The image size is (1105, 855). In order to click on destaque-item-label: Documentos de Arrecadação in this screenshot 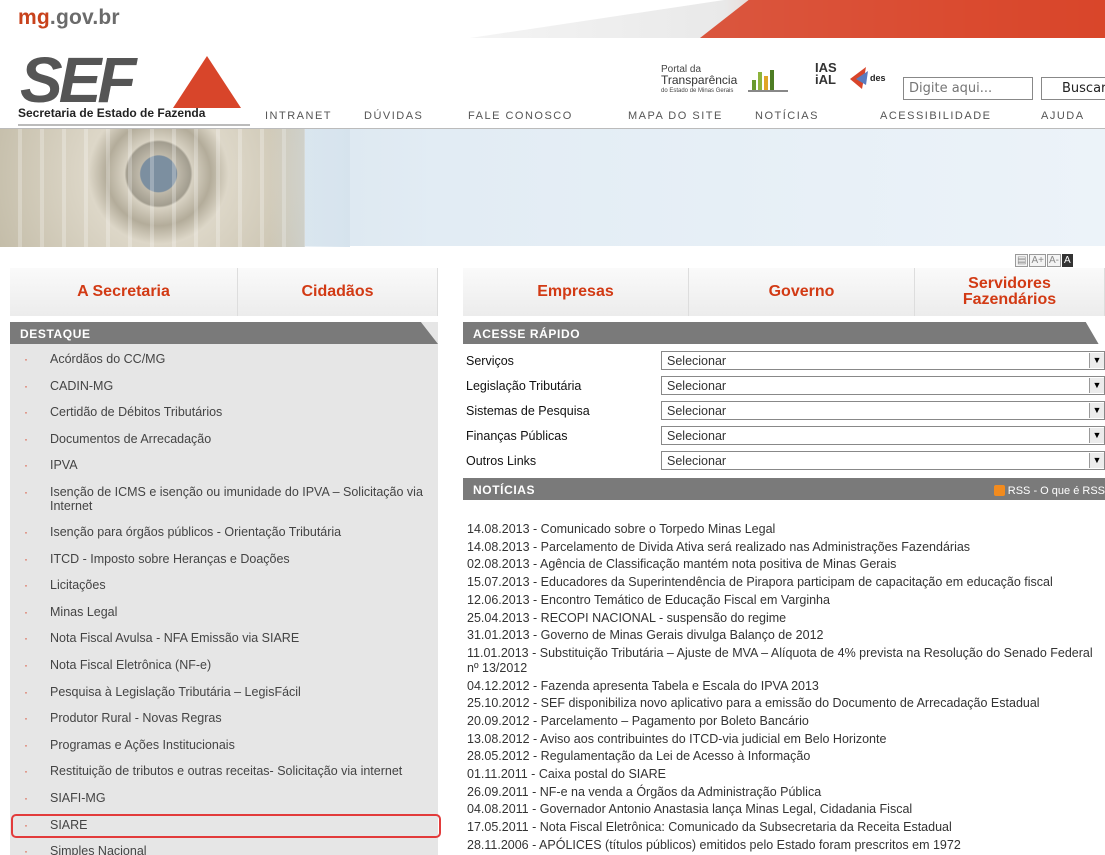, I will do `click(131, 438)`.